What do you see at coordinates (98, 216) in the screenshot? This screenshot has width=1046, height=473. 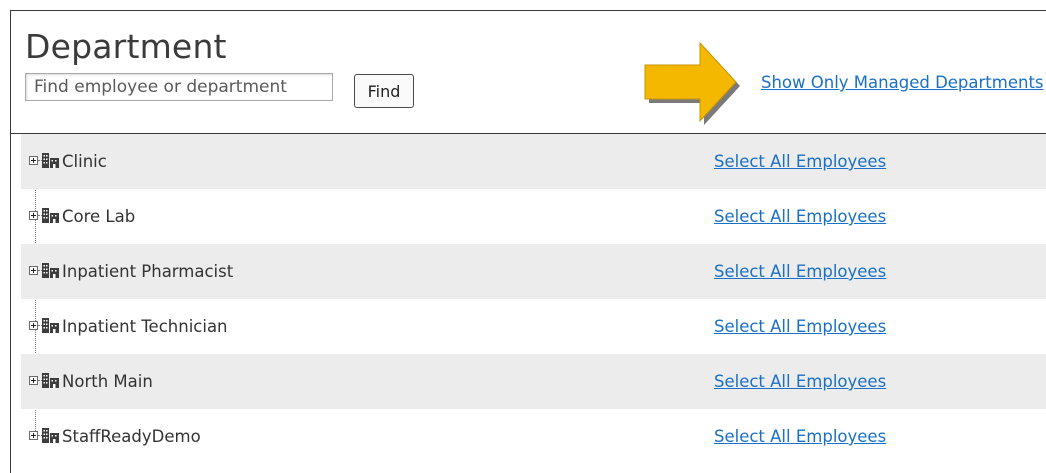 I see `department-name: Core Lab` at bounding box center [98, 216].